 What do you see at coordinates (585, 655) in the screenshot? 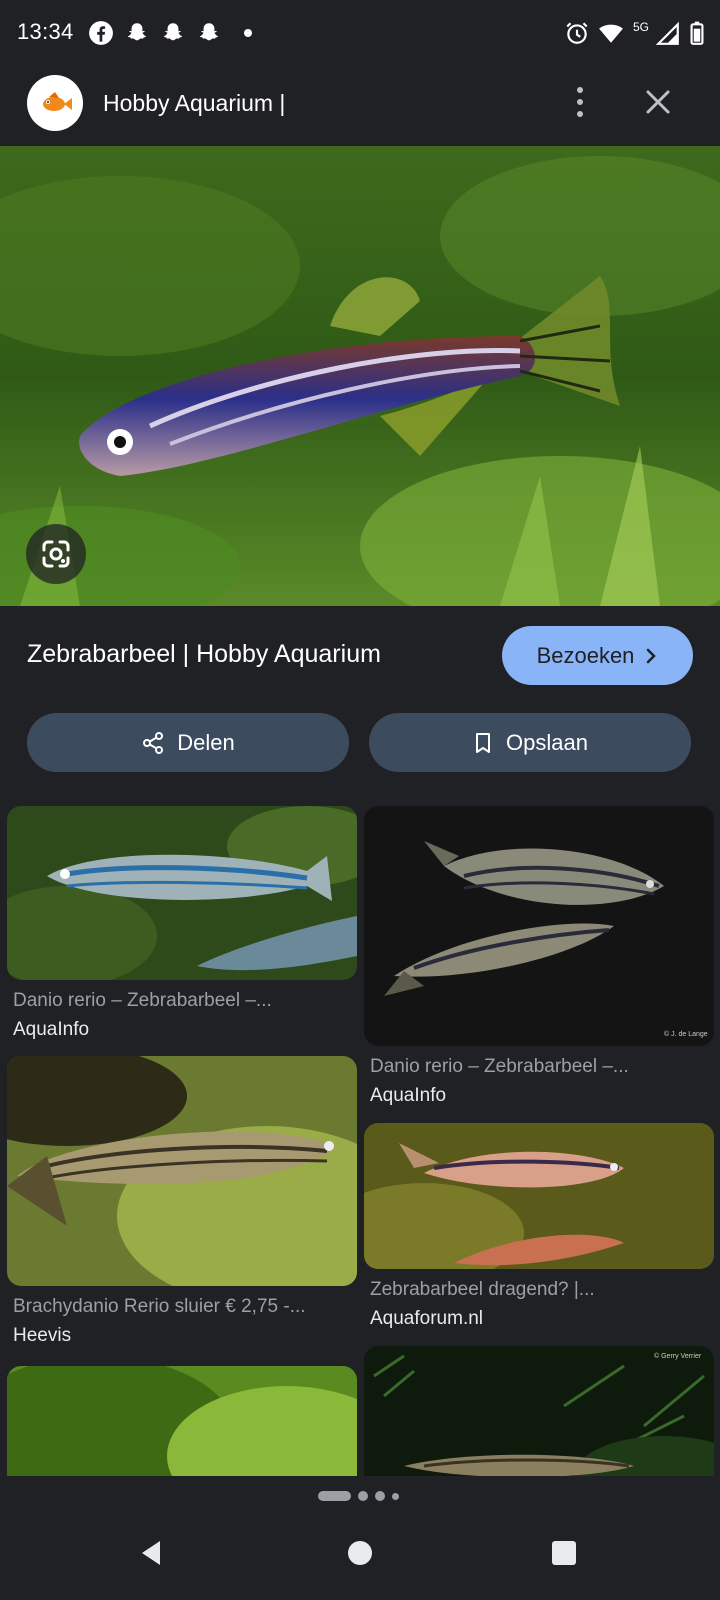
I see `visit-label: Bezoeken` at bounding box center [585, 655].